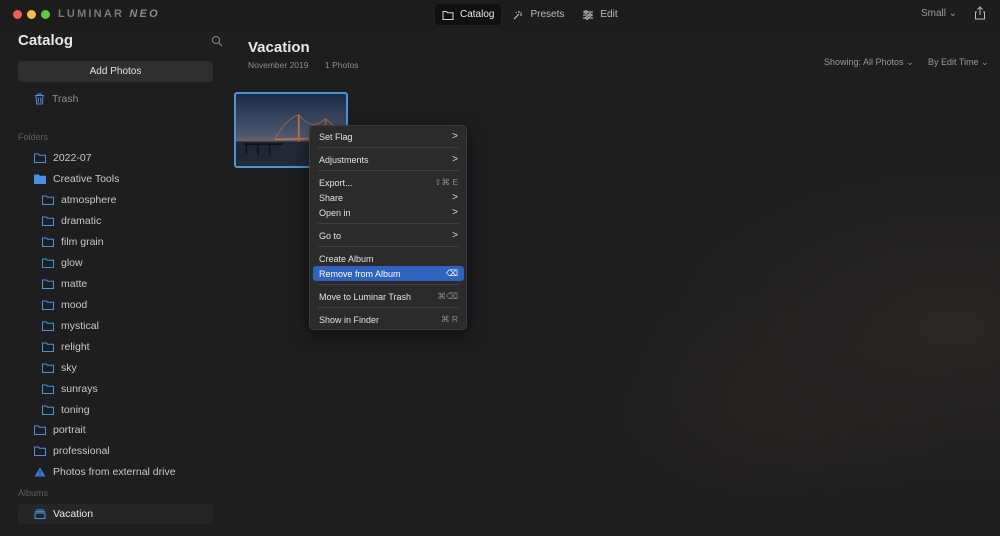  I want to click on tab-catalog: Catalog, so click(468, 14).